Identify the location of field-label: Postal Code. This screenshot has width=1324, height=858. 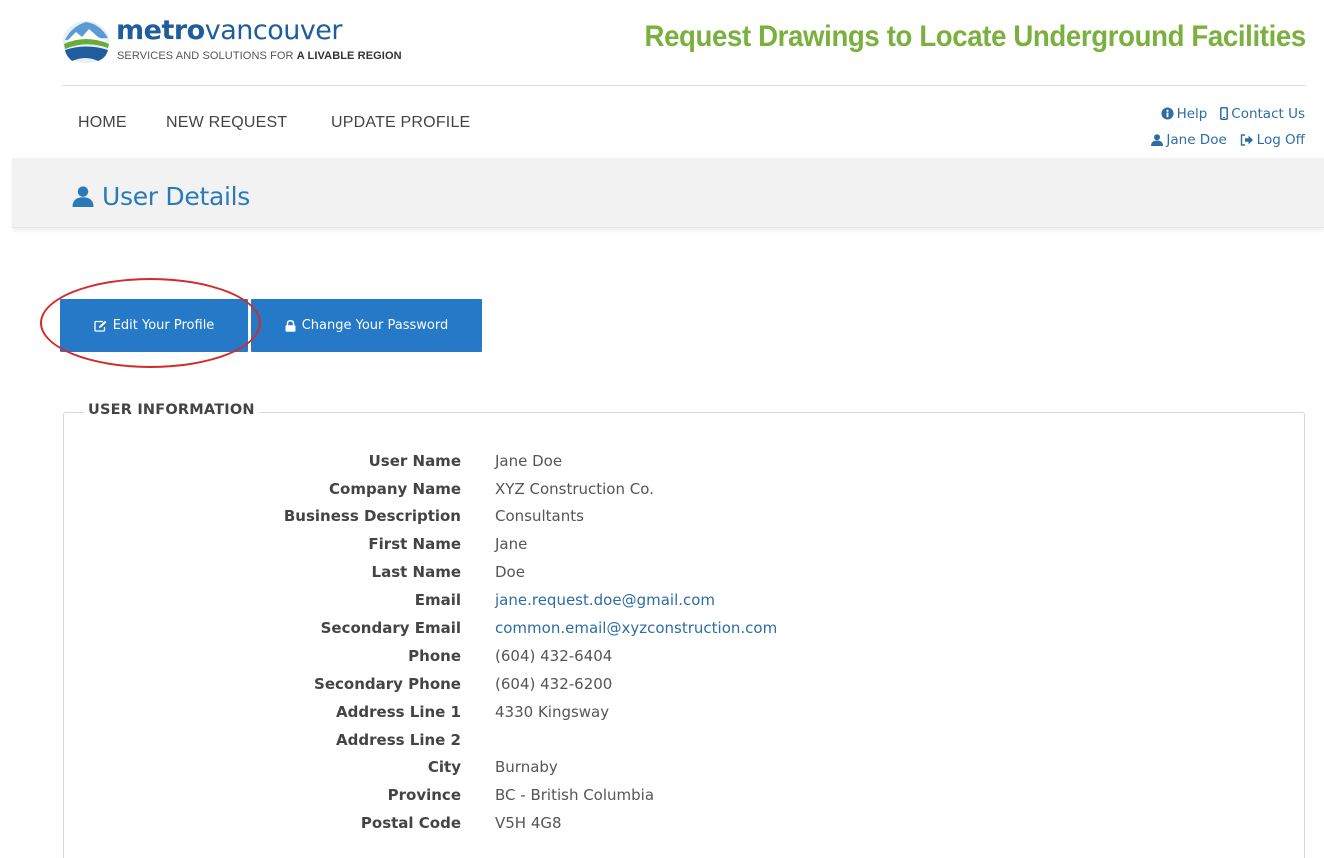
(410, 823).